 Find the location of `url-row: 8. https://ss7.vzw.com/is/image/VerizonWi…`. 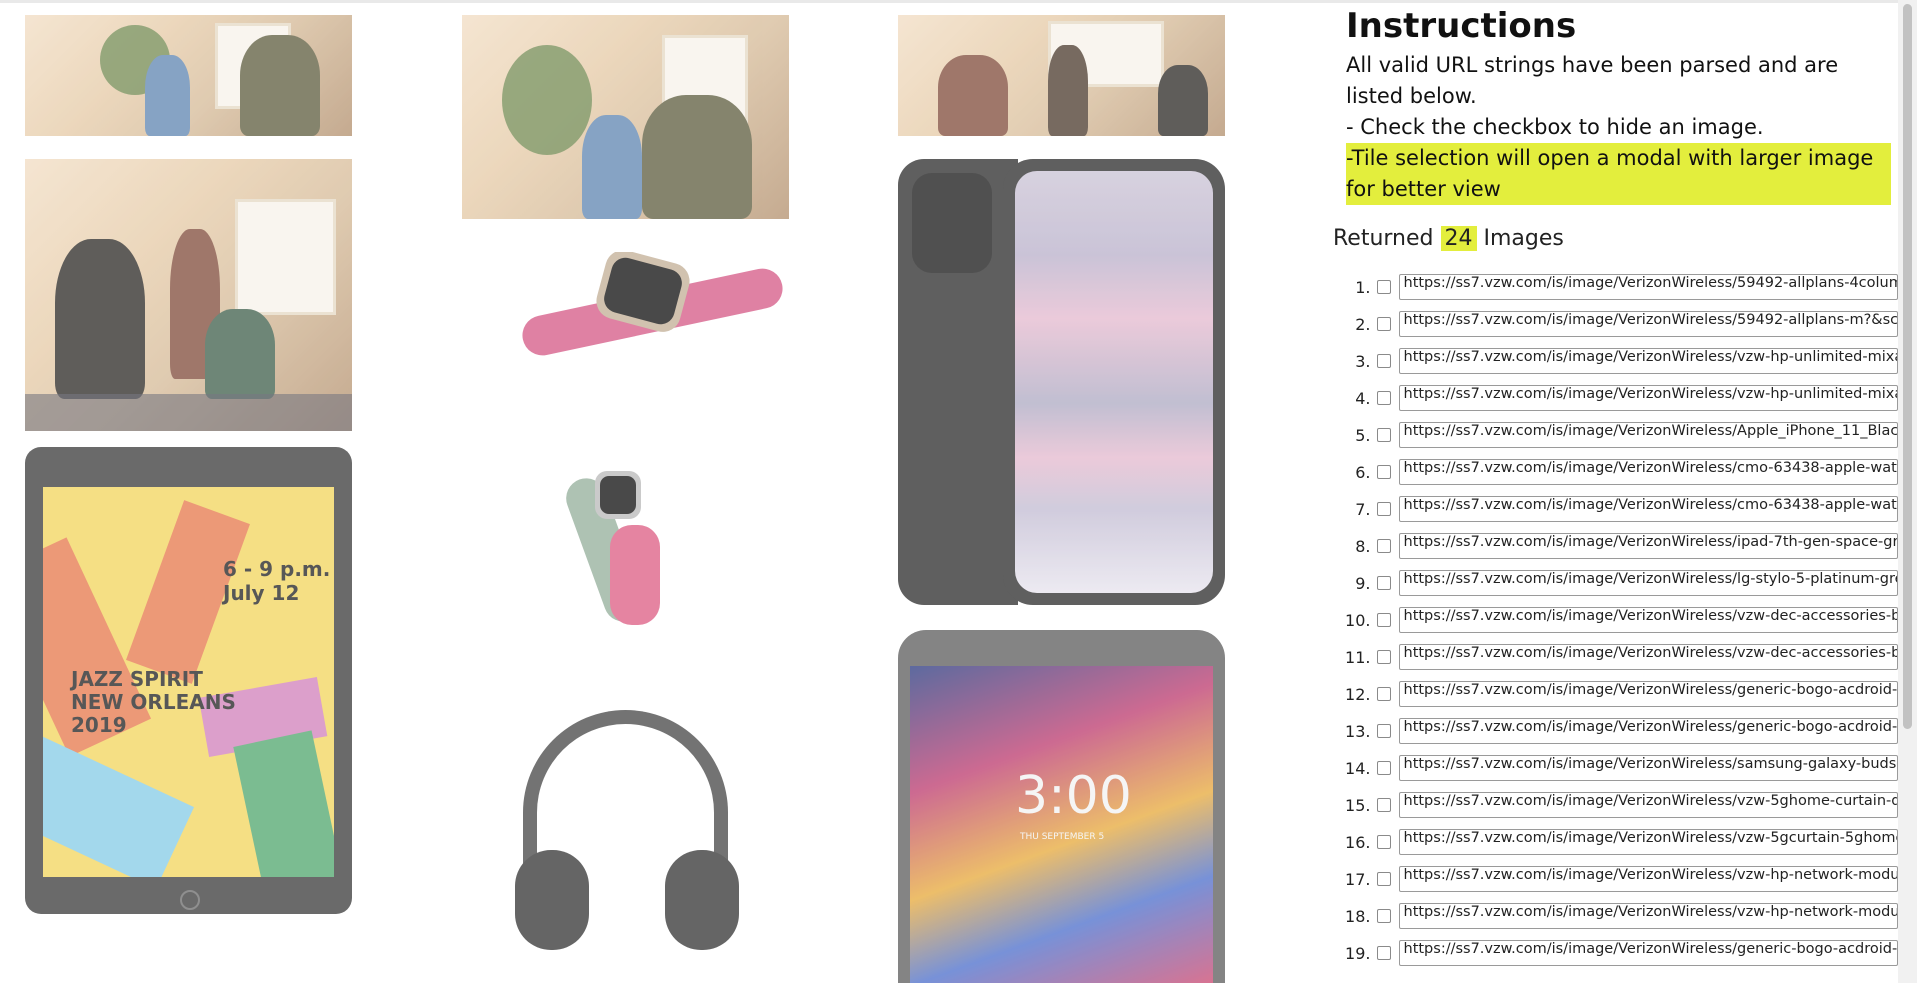

url-row: 8. https://ss7.vzw.com/is/image/VerizonWi… is located at coordinates (1615, 546).